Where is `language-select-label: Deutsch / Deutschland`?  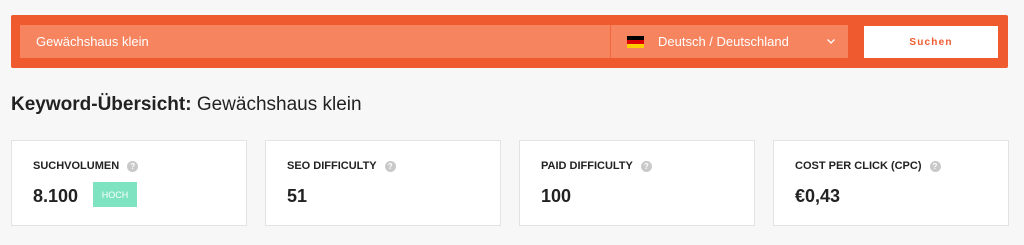
language-select-label: Deutsch / Deutschland is located at coordinates (723, 41).